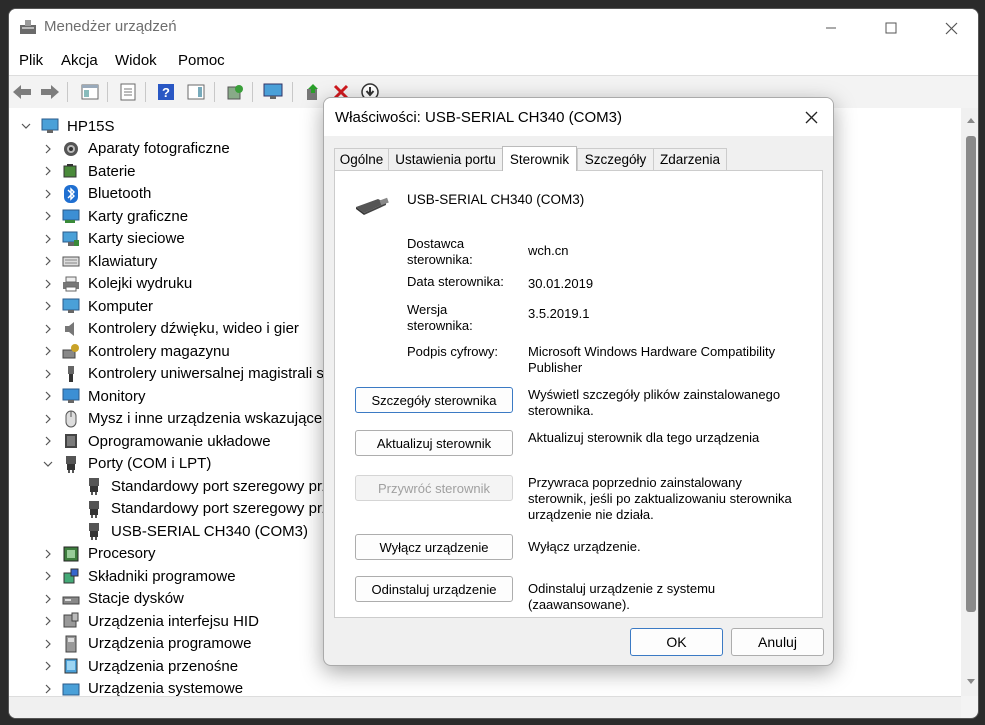 This screenshot has width=985, height=725. I want to click on tab-ogolne: Ogólne, so click(361, 159).